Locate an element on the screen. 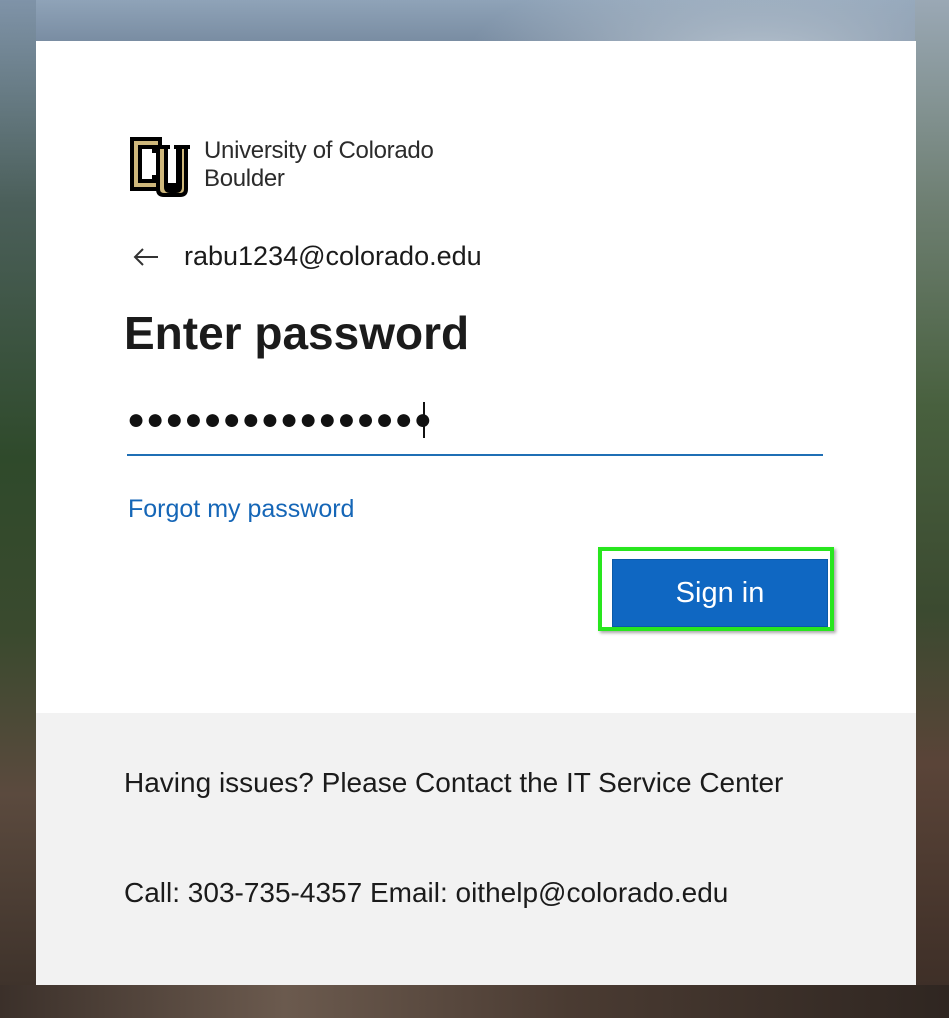 This screenshot has width=949, height=1018. identity-banner: rabu1234@colorado.edu is located at coordinates (307, 256).